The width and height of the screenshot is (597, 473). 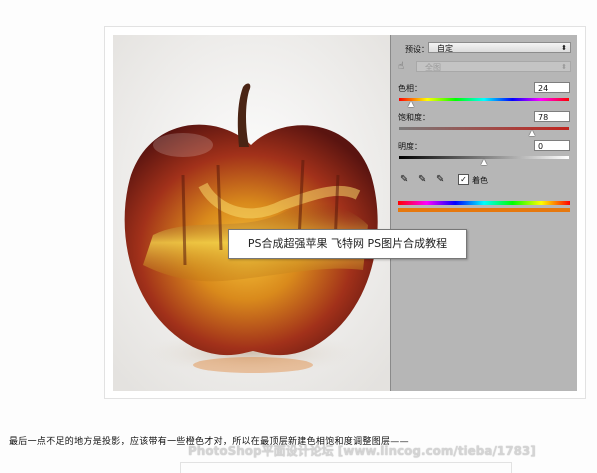 I want to click on hue-label: 色相：, so click(x=410, y=88).